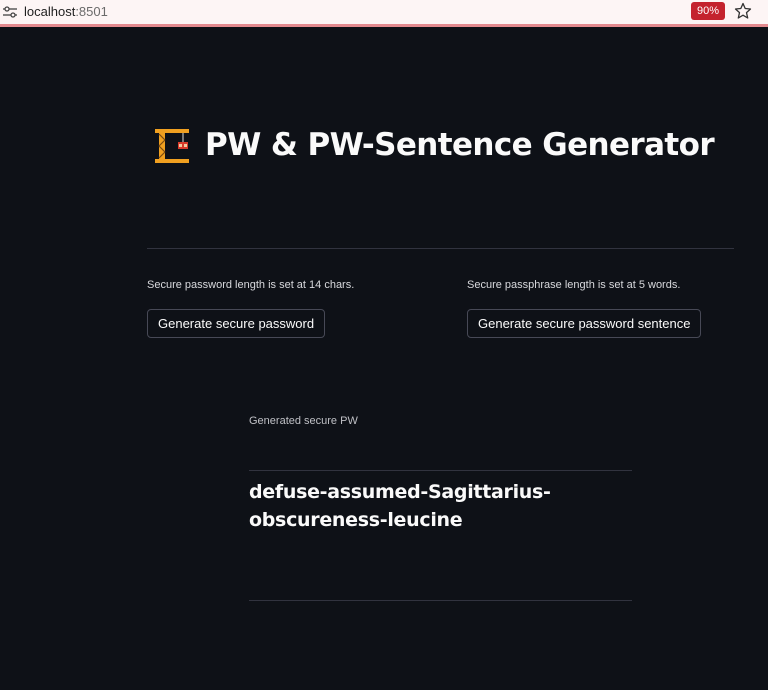  I want to click on title-row: PW & PW-Sentence Generator, so click(434, 145).